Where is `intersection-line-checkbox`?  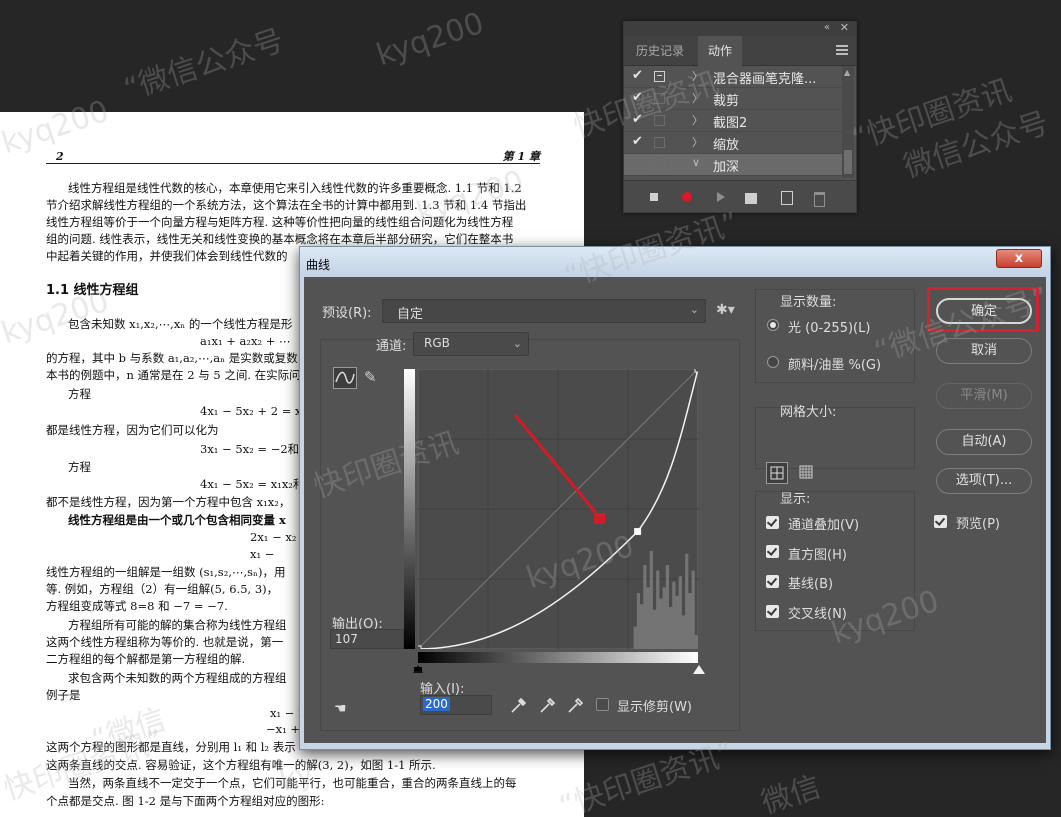 intersection-line-checkbox is located at coordinates (772, 611).